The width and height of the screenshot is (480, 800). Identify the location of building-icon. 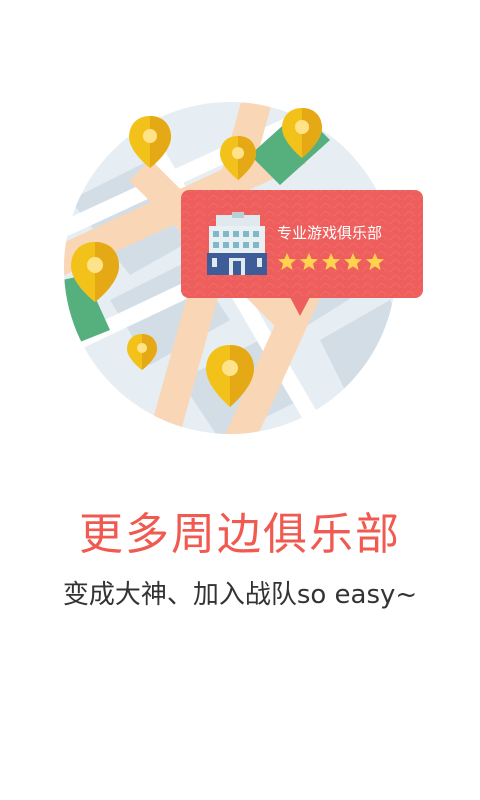
(237, 243).